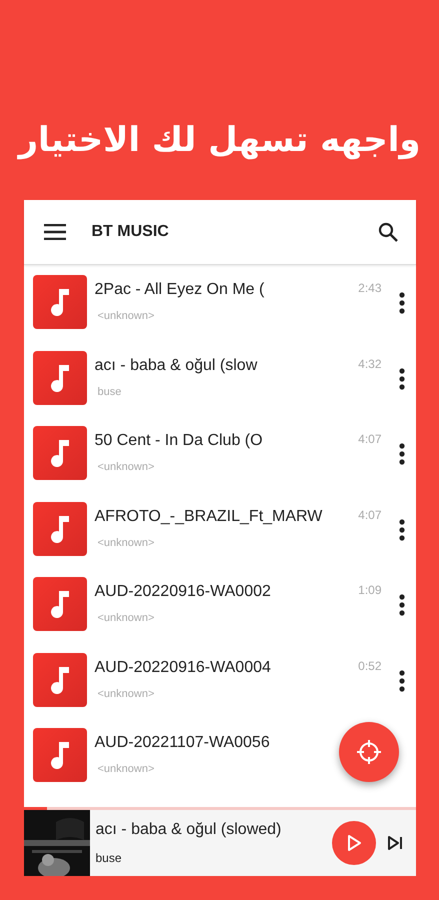  What do you see at coordinates (220, 535) in the screenshot?
I see `song-row: AFROTO_-_BRAZIL_Ft_MARW <unknown> 4:07` at bounding box center [220, 535].